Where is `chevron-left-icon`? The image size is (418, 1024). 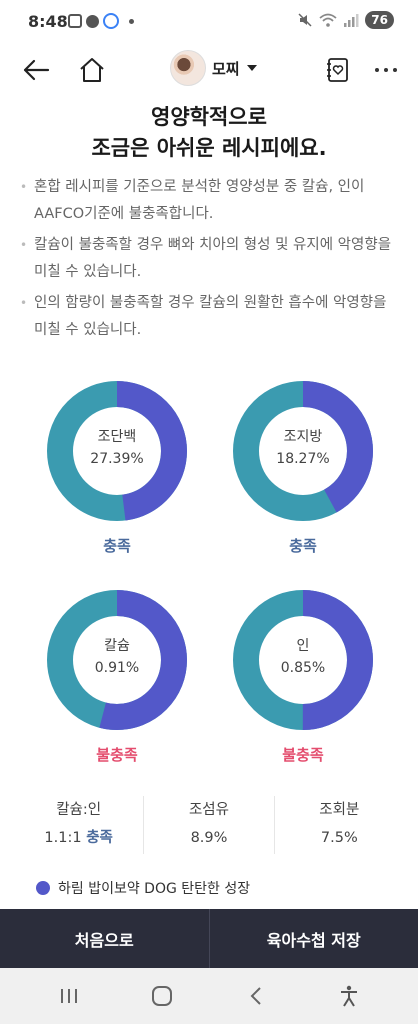
chevron-left-icon is located at coordinates (255, 996).